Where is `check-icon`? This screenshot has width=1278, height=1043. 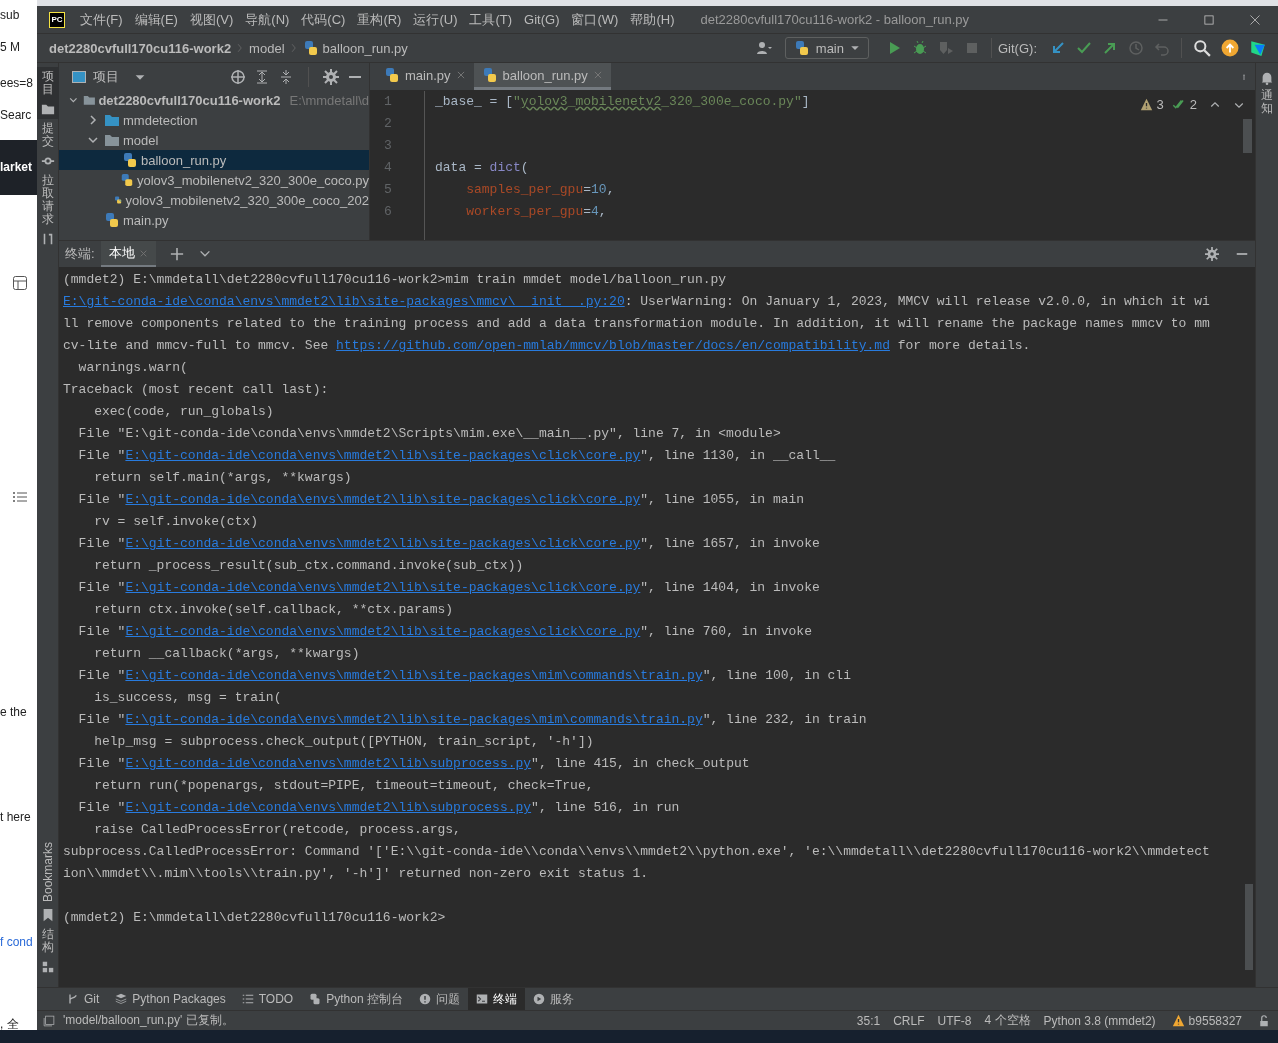 check-icon is located at coordinates (1084, 48).